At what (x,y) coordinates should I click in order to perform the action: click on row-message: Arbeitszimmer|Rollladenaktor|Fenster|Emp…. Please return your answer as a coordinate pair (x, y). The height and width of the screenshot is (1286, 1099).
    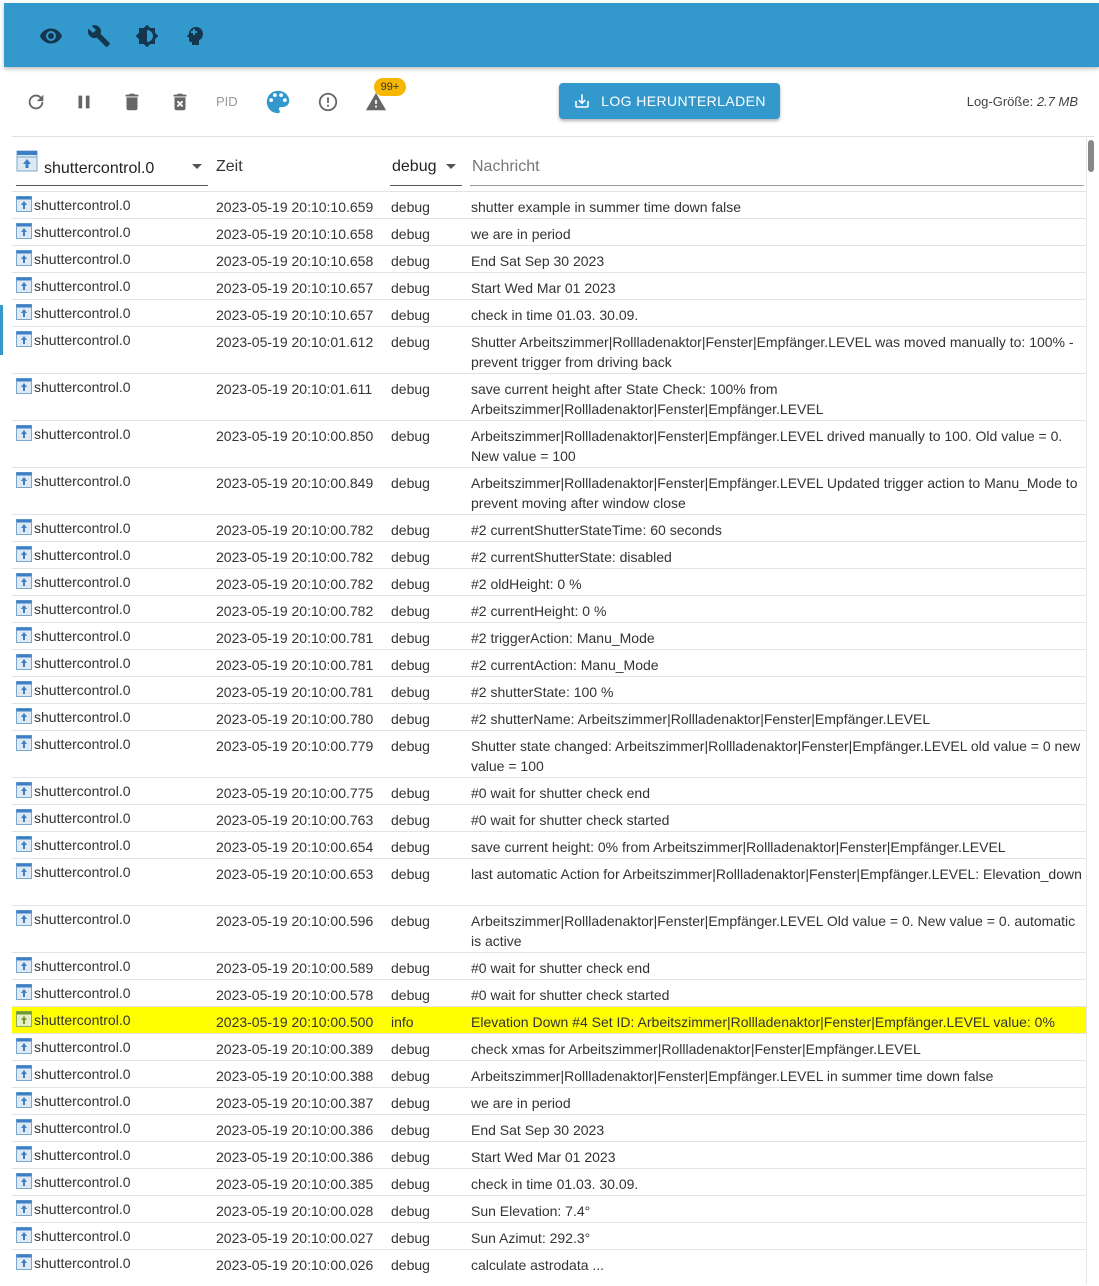
    Looking at the image, I should click on (732, 1076).